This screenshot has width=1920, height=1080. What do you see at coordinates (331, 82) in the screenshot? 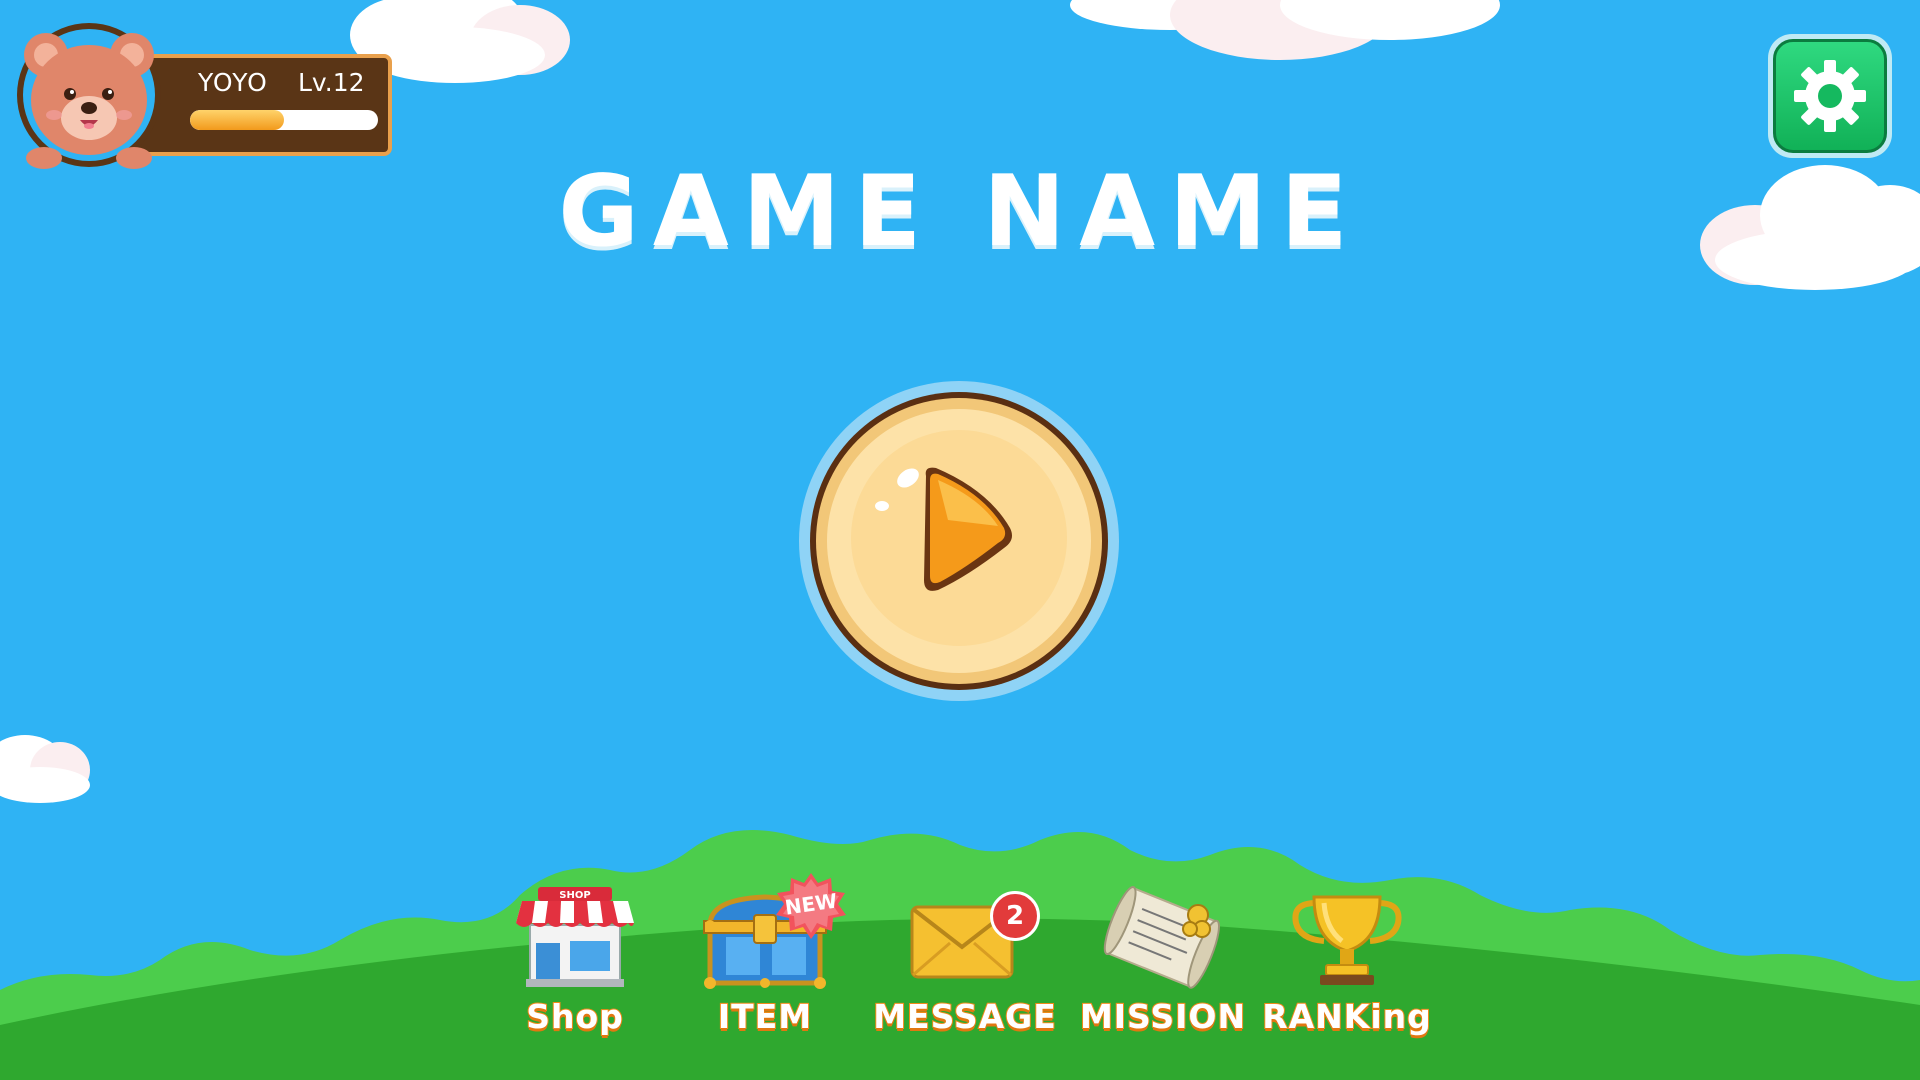
I see `player-level: Lv.12` at bounding box center [331, 82].